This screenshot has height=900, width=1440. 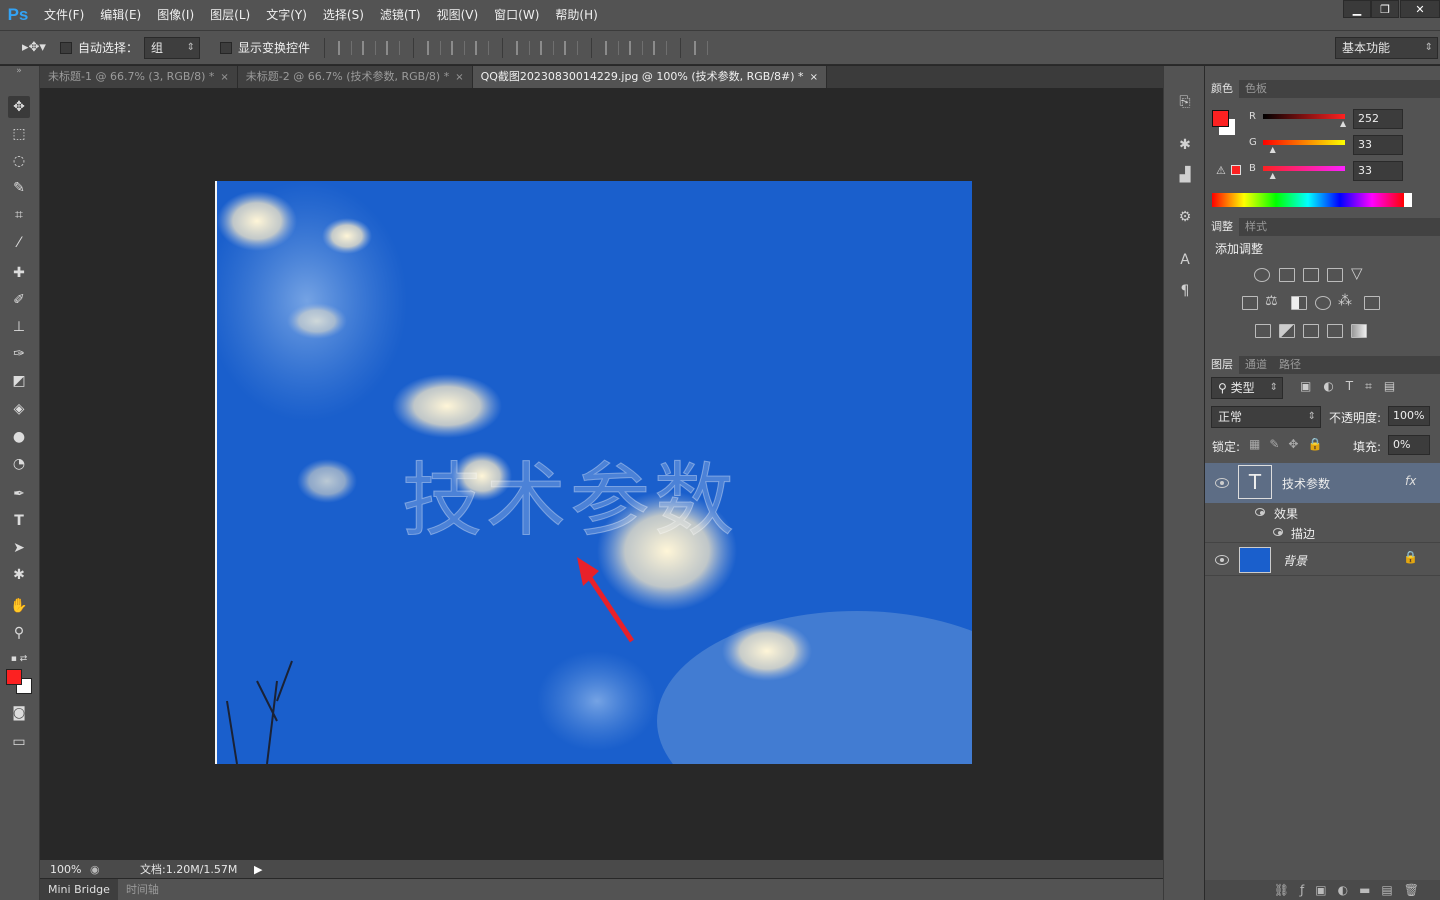 What do you see at coordinates (19, 409) in the screenshot?
I see `paint-bucket-tool-icon: ◈` at bounding box center [19, 409].